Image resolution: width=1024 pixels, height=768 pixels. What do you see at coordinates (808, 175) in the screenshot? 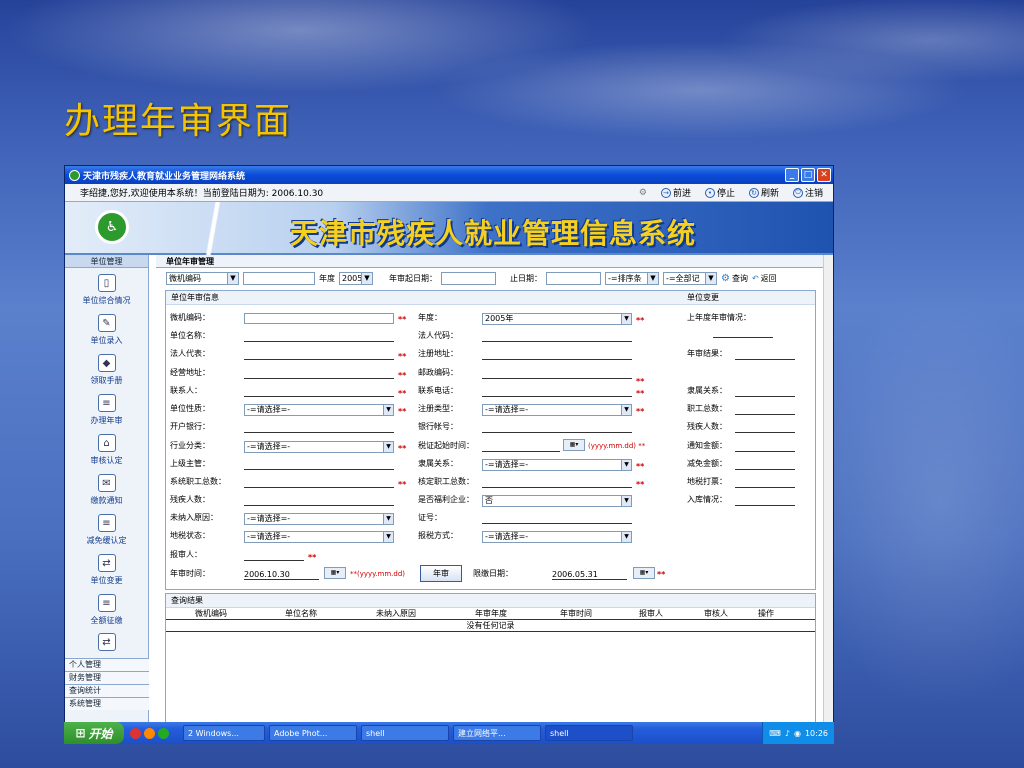
I see `maximize-button: □` at bounding box center [808, 175].